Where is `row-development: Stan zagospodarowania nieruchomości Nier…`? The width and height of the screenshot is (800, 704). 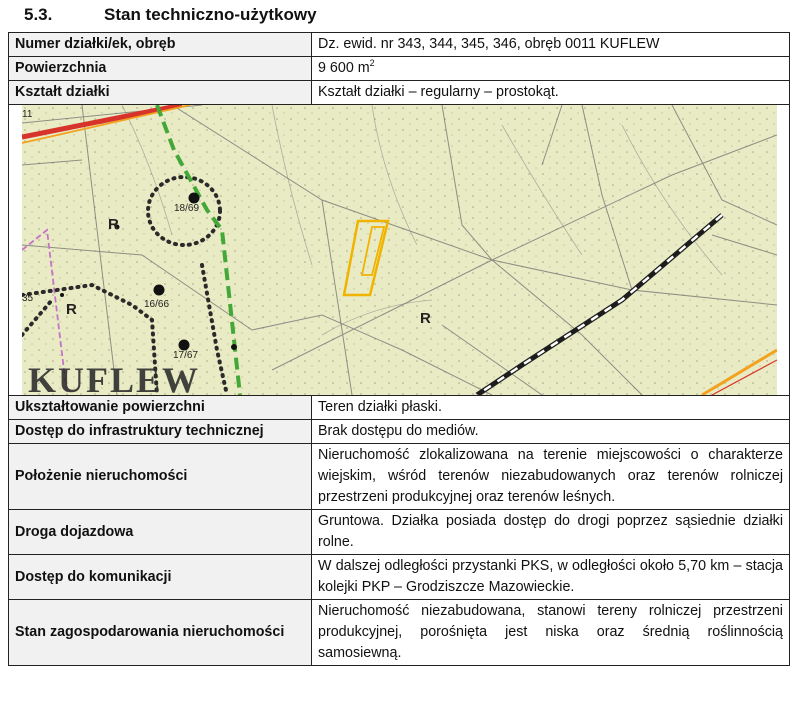 row-development: Stan zagospodarowania nieruchomości Nier… is located at coordinates (399, 632).